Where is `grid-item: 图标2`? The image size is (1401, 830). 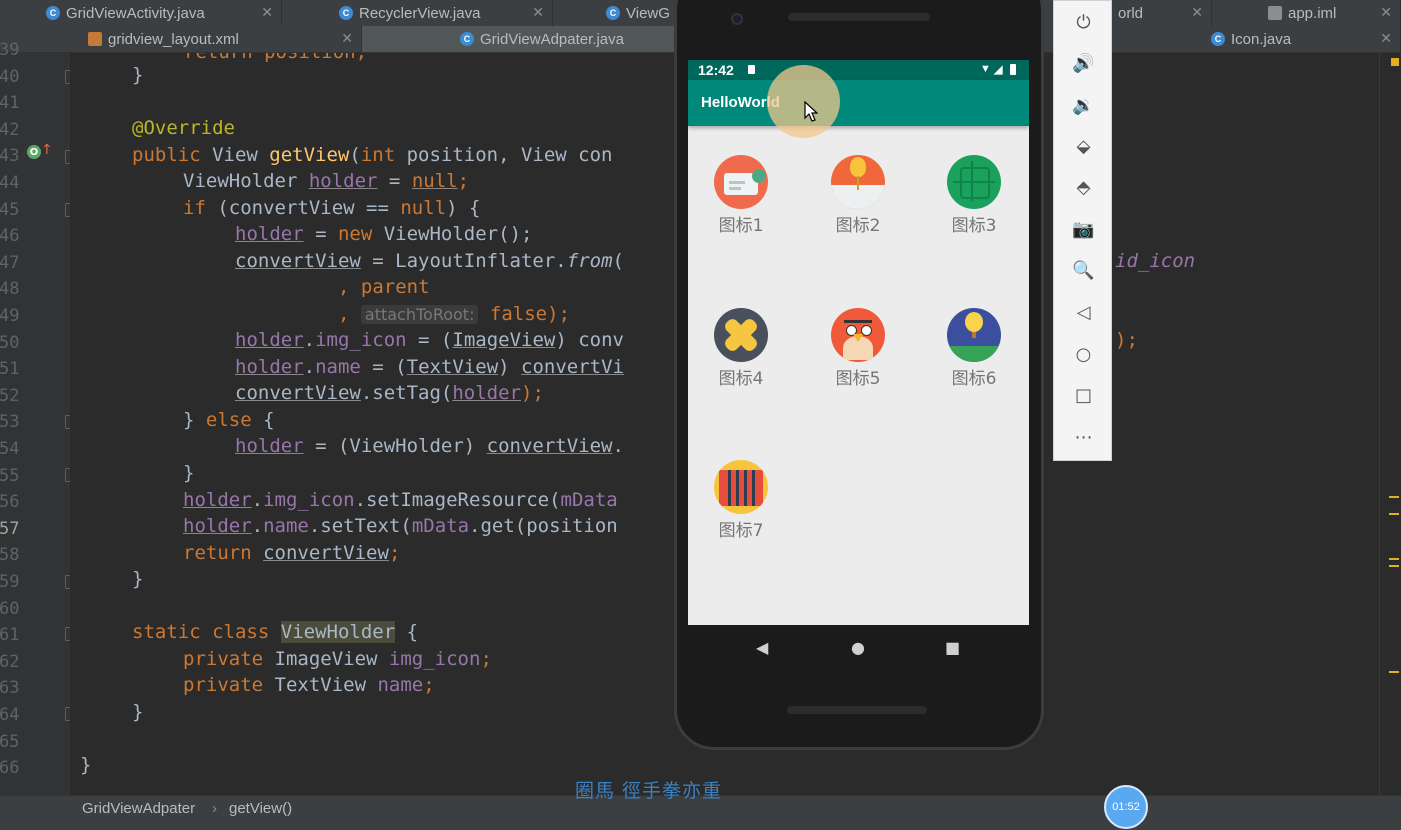 grid-item: 图标2 is located at coordinates (858, 195).